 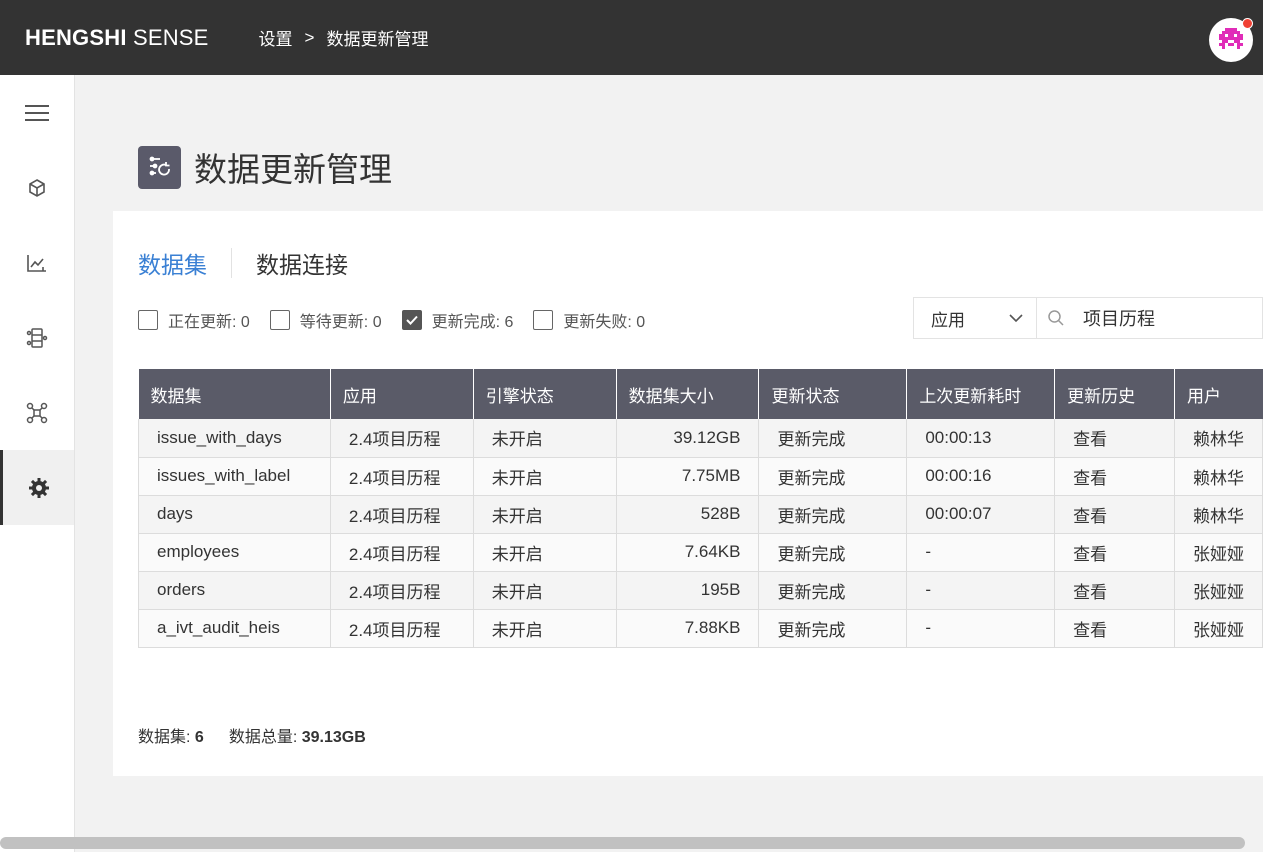 What do you see at coordinates (325, 320) in the screenshot?
I see `filter-waiting: 等待更新: 0` at bounding box center [325, 320].